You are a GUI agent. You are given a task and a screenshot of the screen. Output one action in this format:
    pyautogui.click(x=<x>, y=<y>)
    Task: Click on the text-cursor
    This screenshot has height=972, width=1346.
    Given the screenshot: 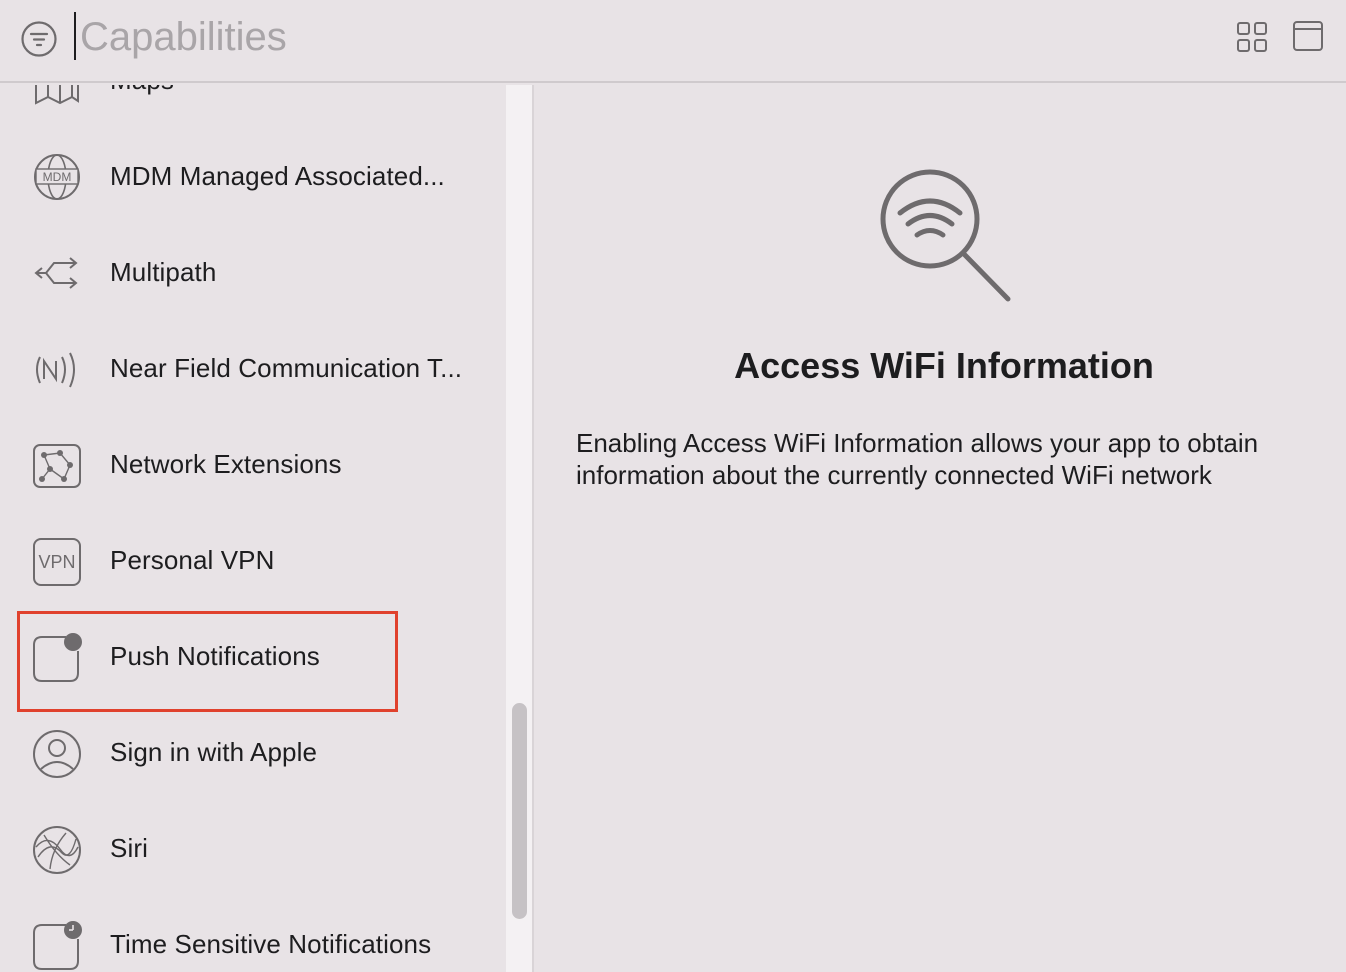 What is the action you would take?
    pyautogui.click(x=75, y=36)
    